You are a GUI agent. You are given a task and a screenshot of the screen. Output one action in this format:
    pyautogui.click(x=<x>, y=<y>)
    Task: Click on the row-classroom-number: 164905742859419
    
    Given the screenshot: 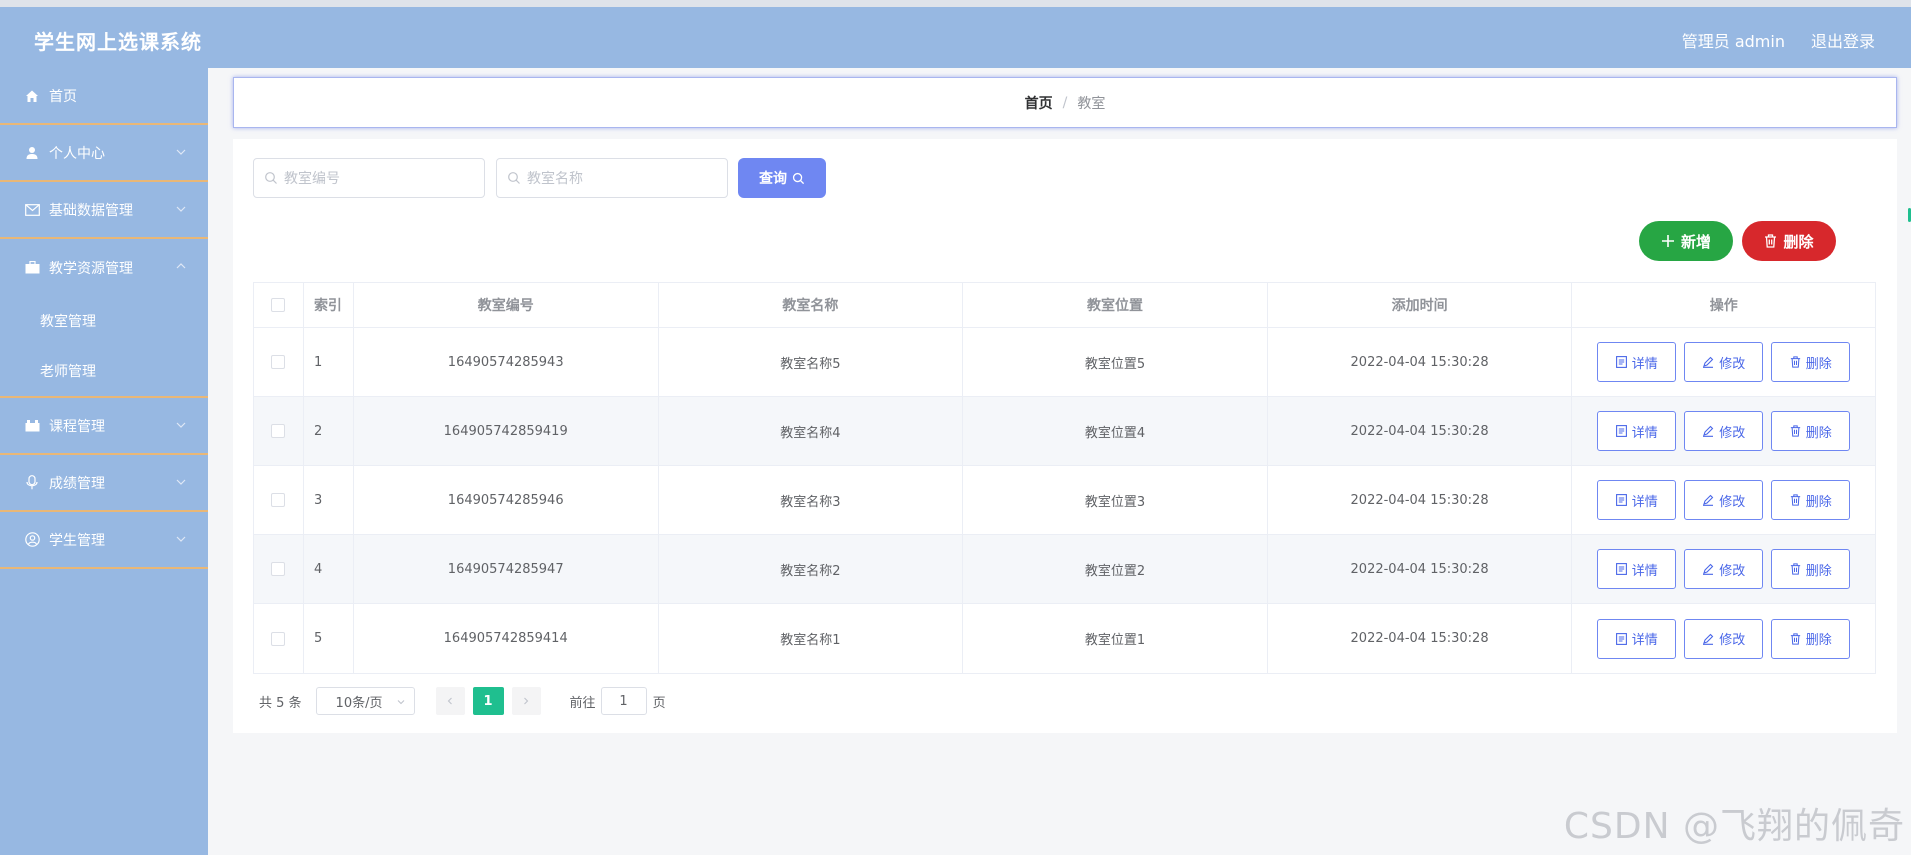 What is the action you would take?
    pyautogui.click(x=506, y=431)
    